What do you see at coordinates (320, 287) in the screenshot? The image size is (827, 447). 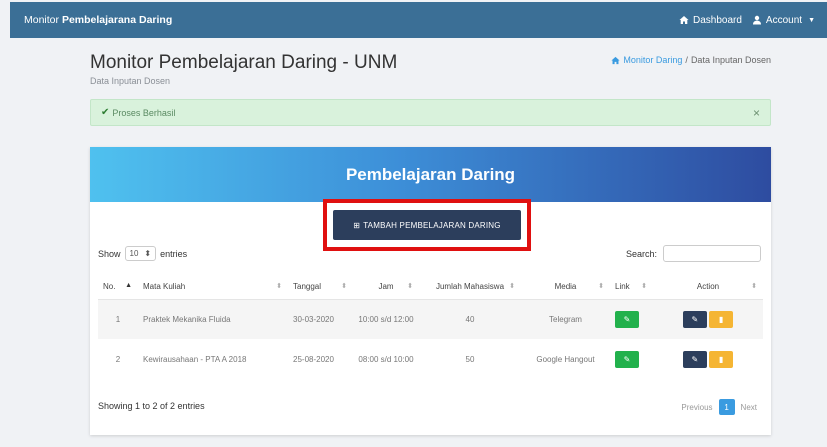 I see `col-header-tanggal: Tanggal ⬍` at bounding box center [320, 287].